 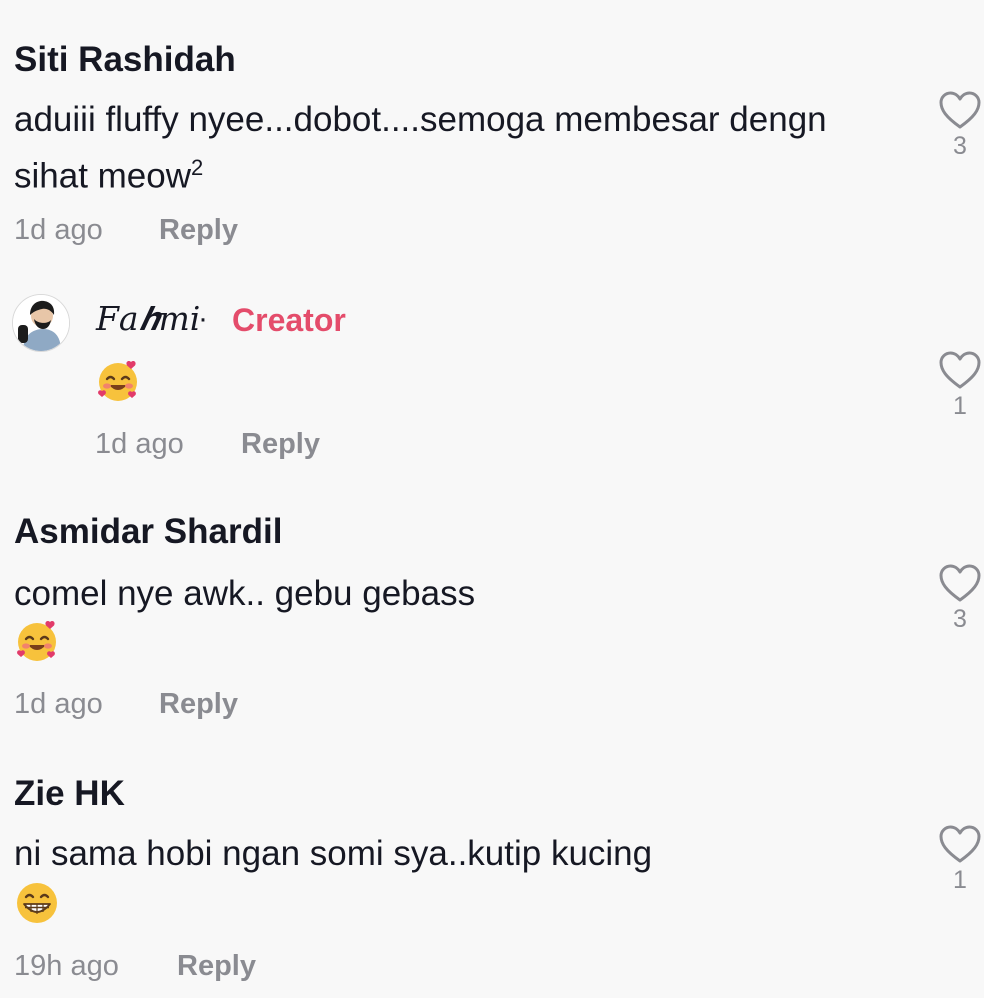 What do you see at coordinates (69, 794) in the screenshot?
I see `comment-username: Zie HK` at bounding box center [69, 794].